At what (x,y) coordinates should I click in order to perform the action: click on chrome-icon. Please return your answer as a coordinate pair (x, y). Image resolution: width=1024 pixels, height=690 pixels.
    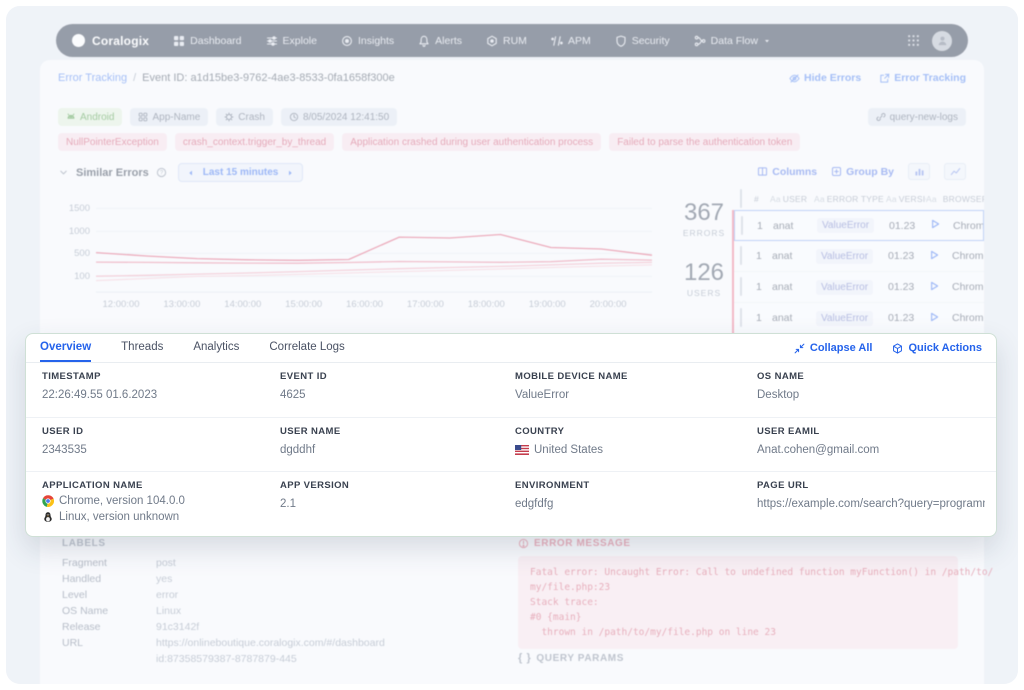
    Looking at the image, I should click on (48, 501).